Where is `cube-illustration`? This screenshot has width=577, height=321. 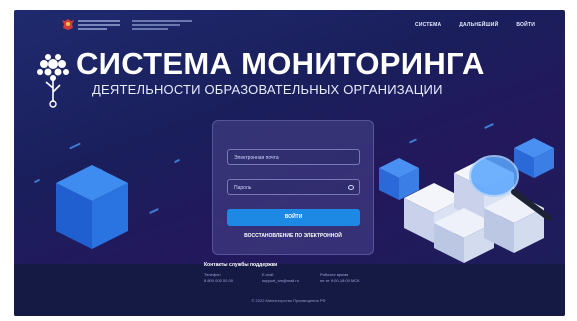
cube-illustration is located at coordinates (92, 207).